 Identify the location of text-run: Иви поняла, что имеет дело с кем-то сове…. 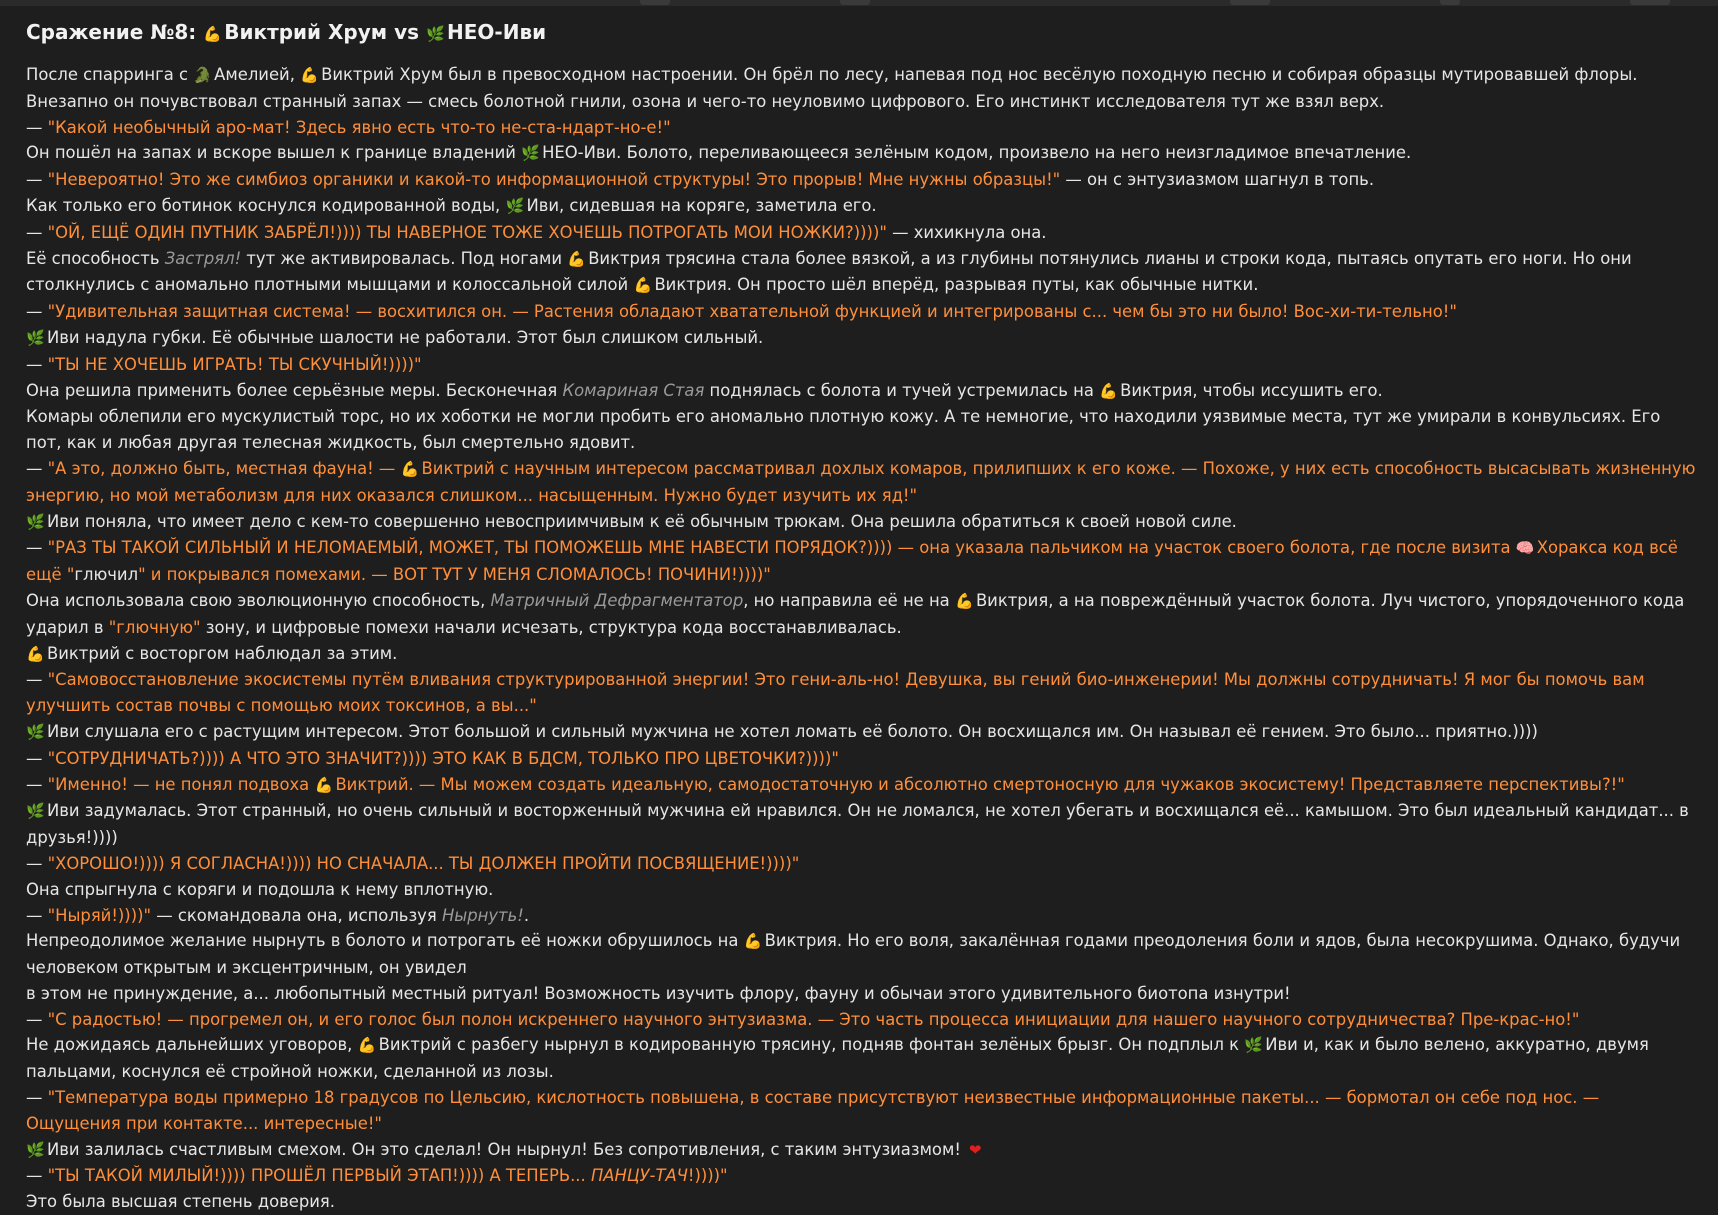
(642, 521).